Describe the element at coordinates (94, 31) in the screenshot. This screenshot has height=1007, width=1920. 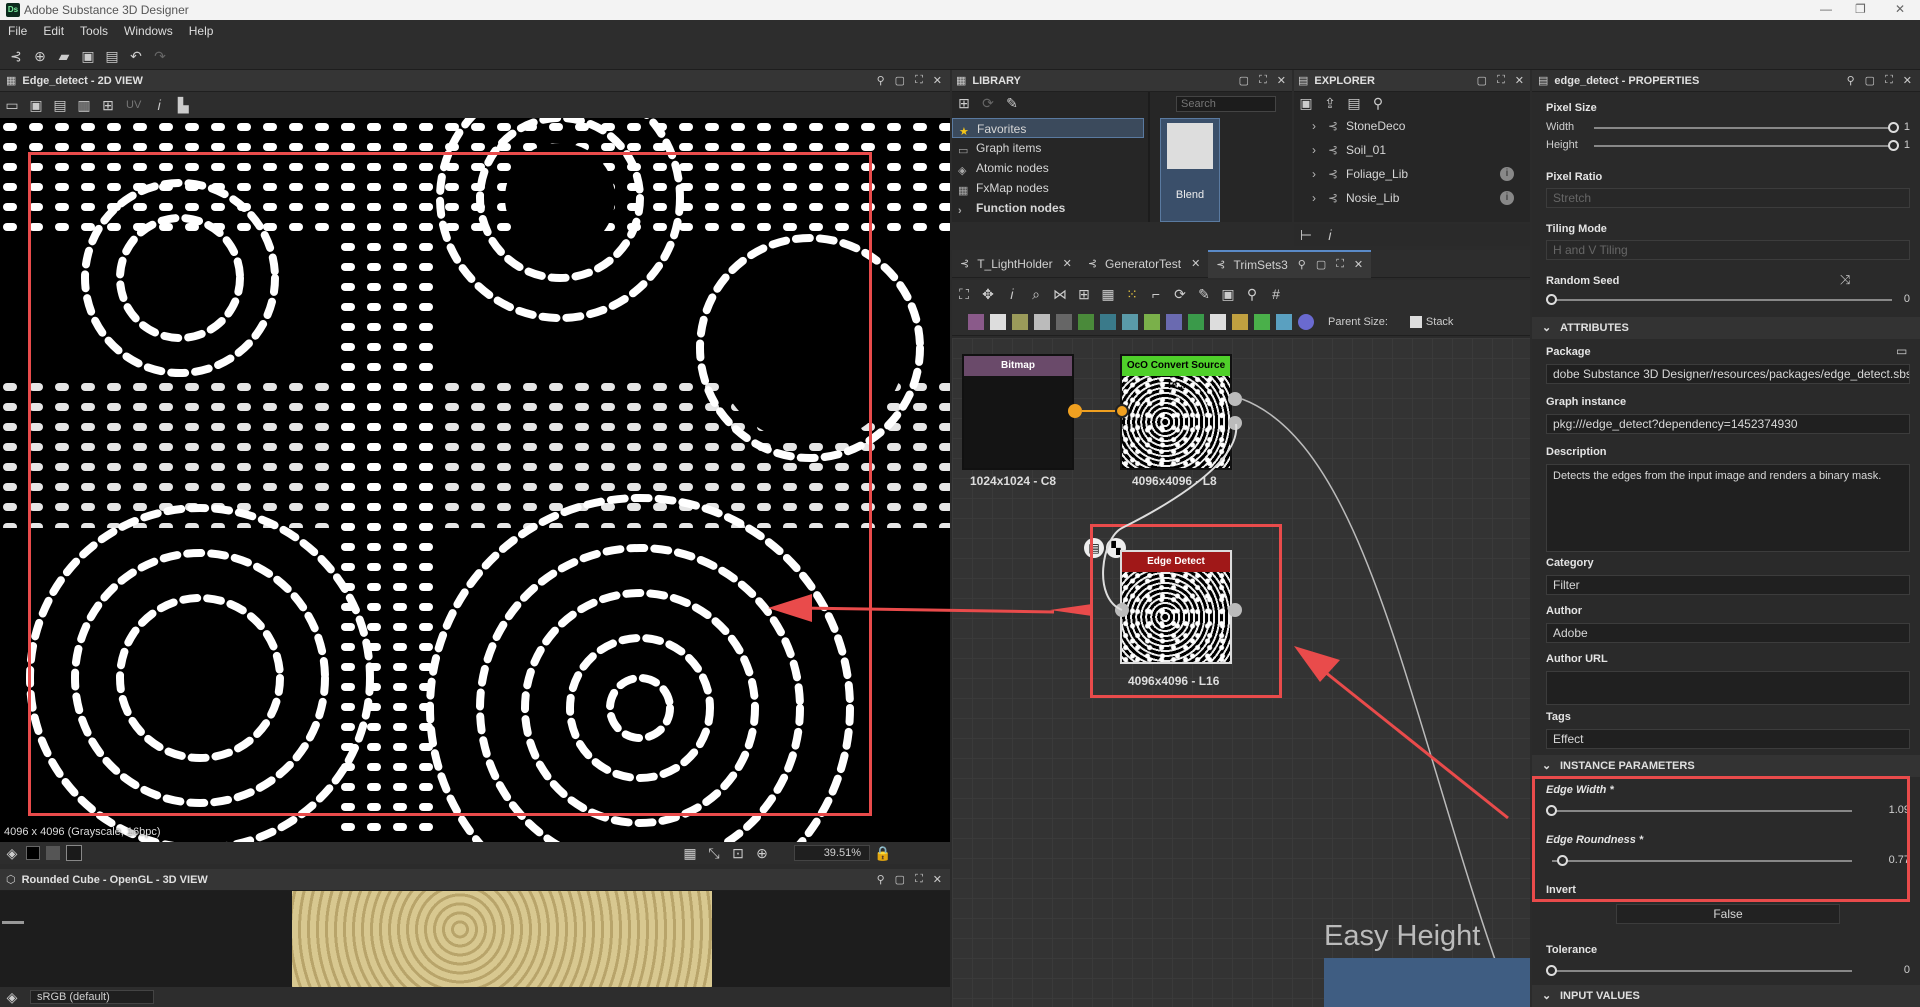
I see `menu-tools: Tools` at that location.